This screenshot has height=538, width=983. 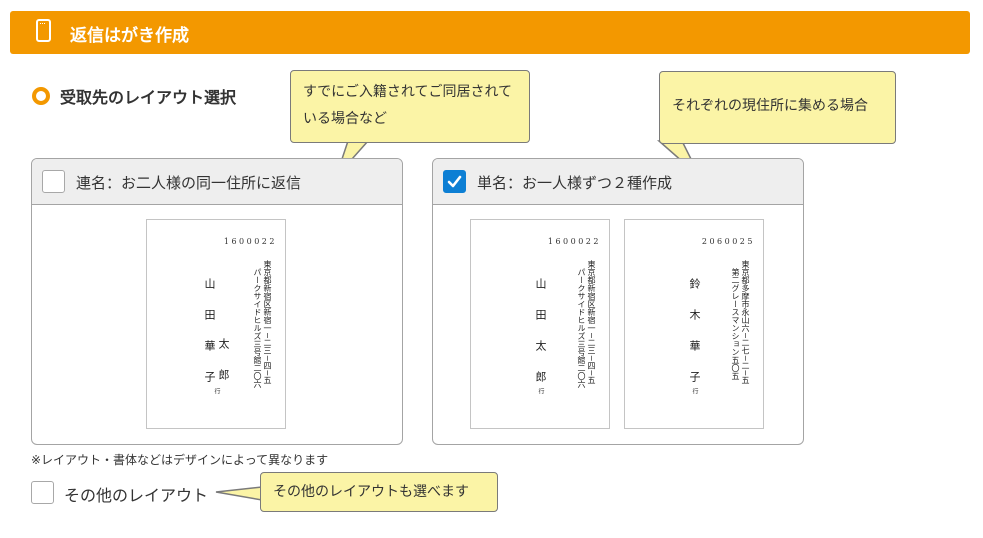 I want to click on other-layout-label: その他のレイアウト, so click(x=136, y=494).